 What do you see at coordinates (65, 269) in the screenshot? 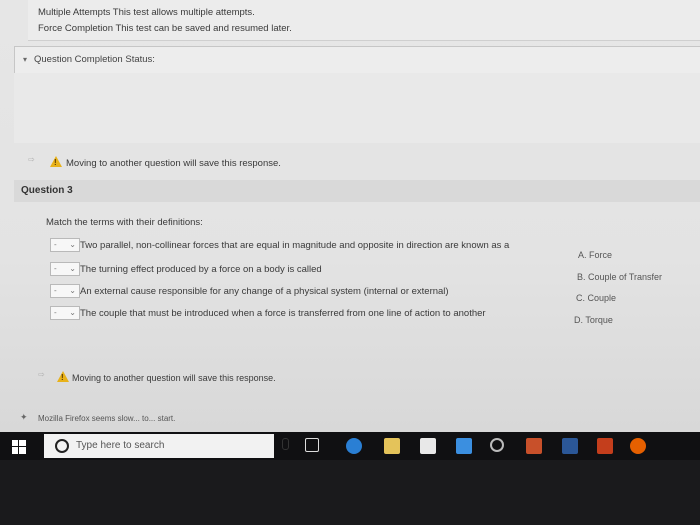
I see `answer-select-2: - ⌄` at bounding box center [65, 269].